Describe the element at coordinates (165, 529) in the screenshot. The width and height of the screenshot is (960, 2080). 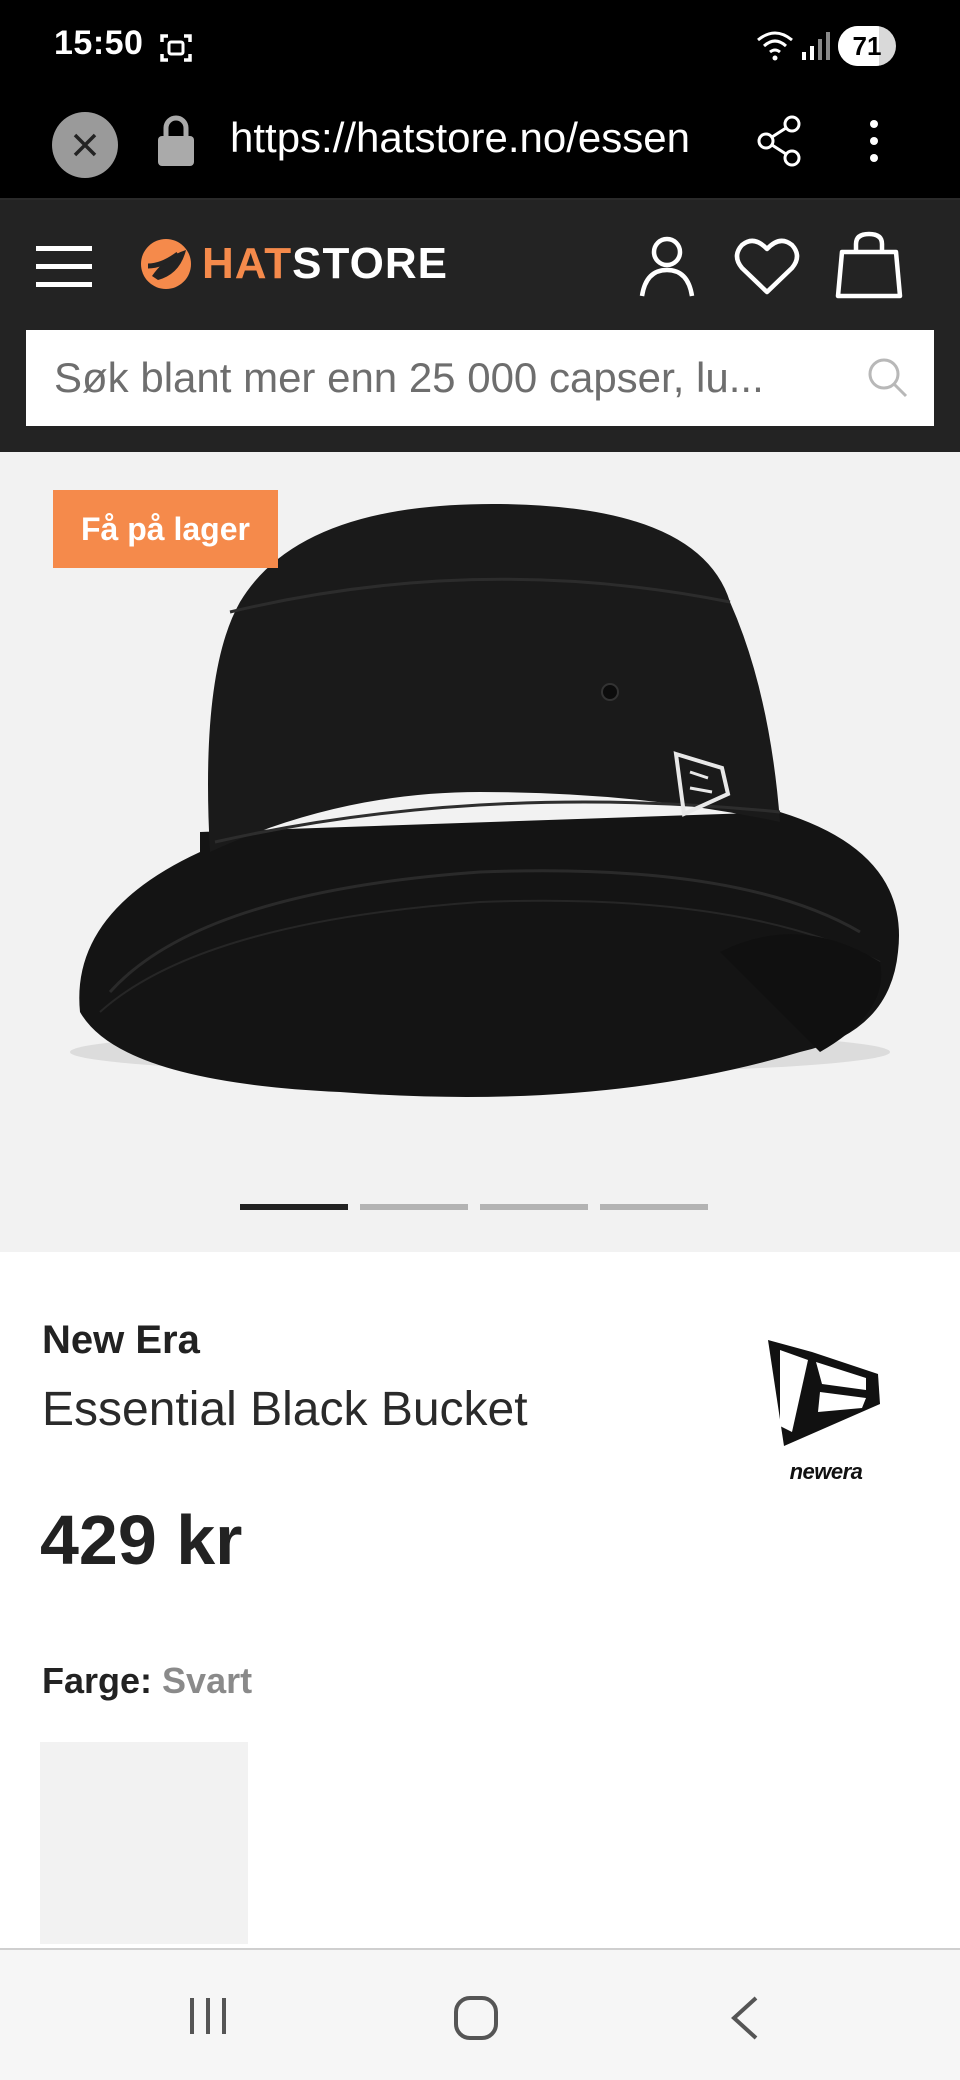
I see `stock-badge: Få på lager` at that location.